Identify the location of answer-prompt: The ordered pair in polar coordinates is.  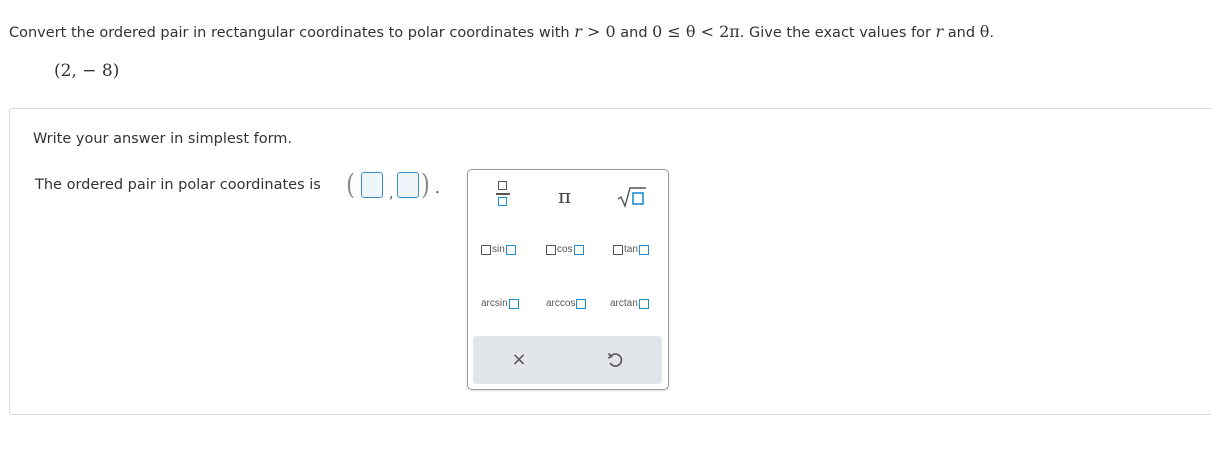
(178, 185).